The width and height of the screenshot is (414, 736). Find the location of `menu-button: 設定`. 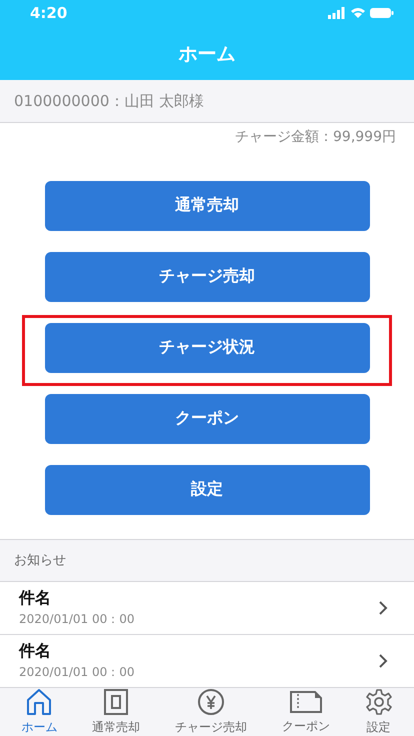

menu-button: 設定 is located at coordinates (207, 489).